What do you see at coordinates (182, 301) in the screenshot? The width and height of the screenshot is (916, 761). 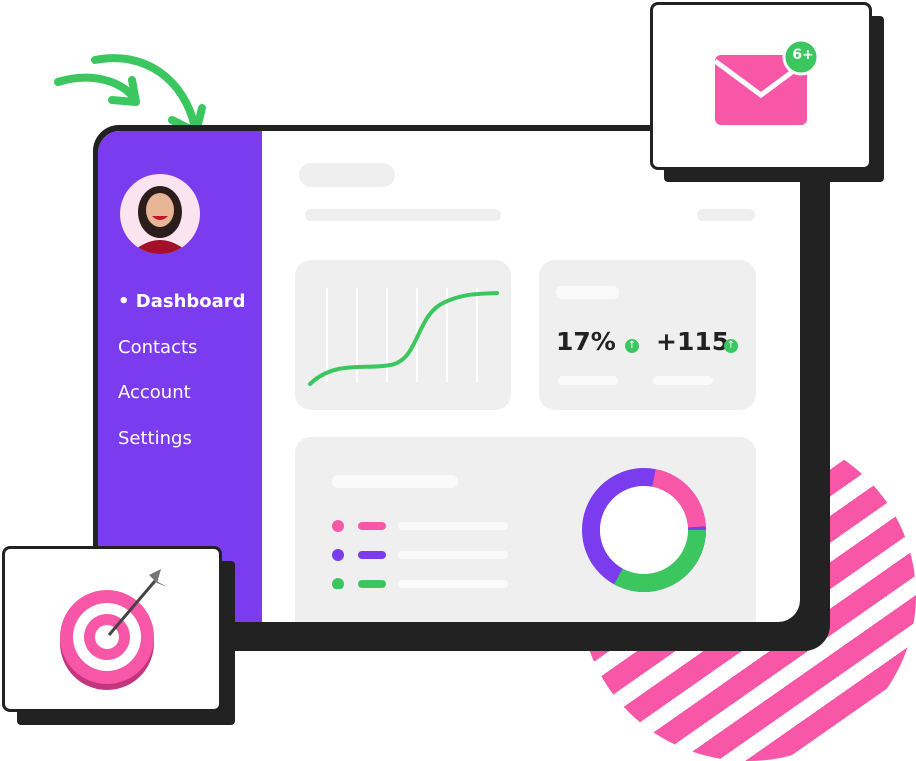 I see `sidebar-item-dashboard: • Dashboard` at bounding box center [182, 301].